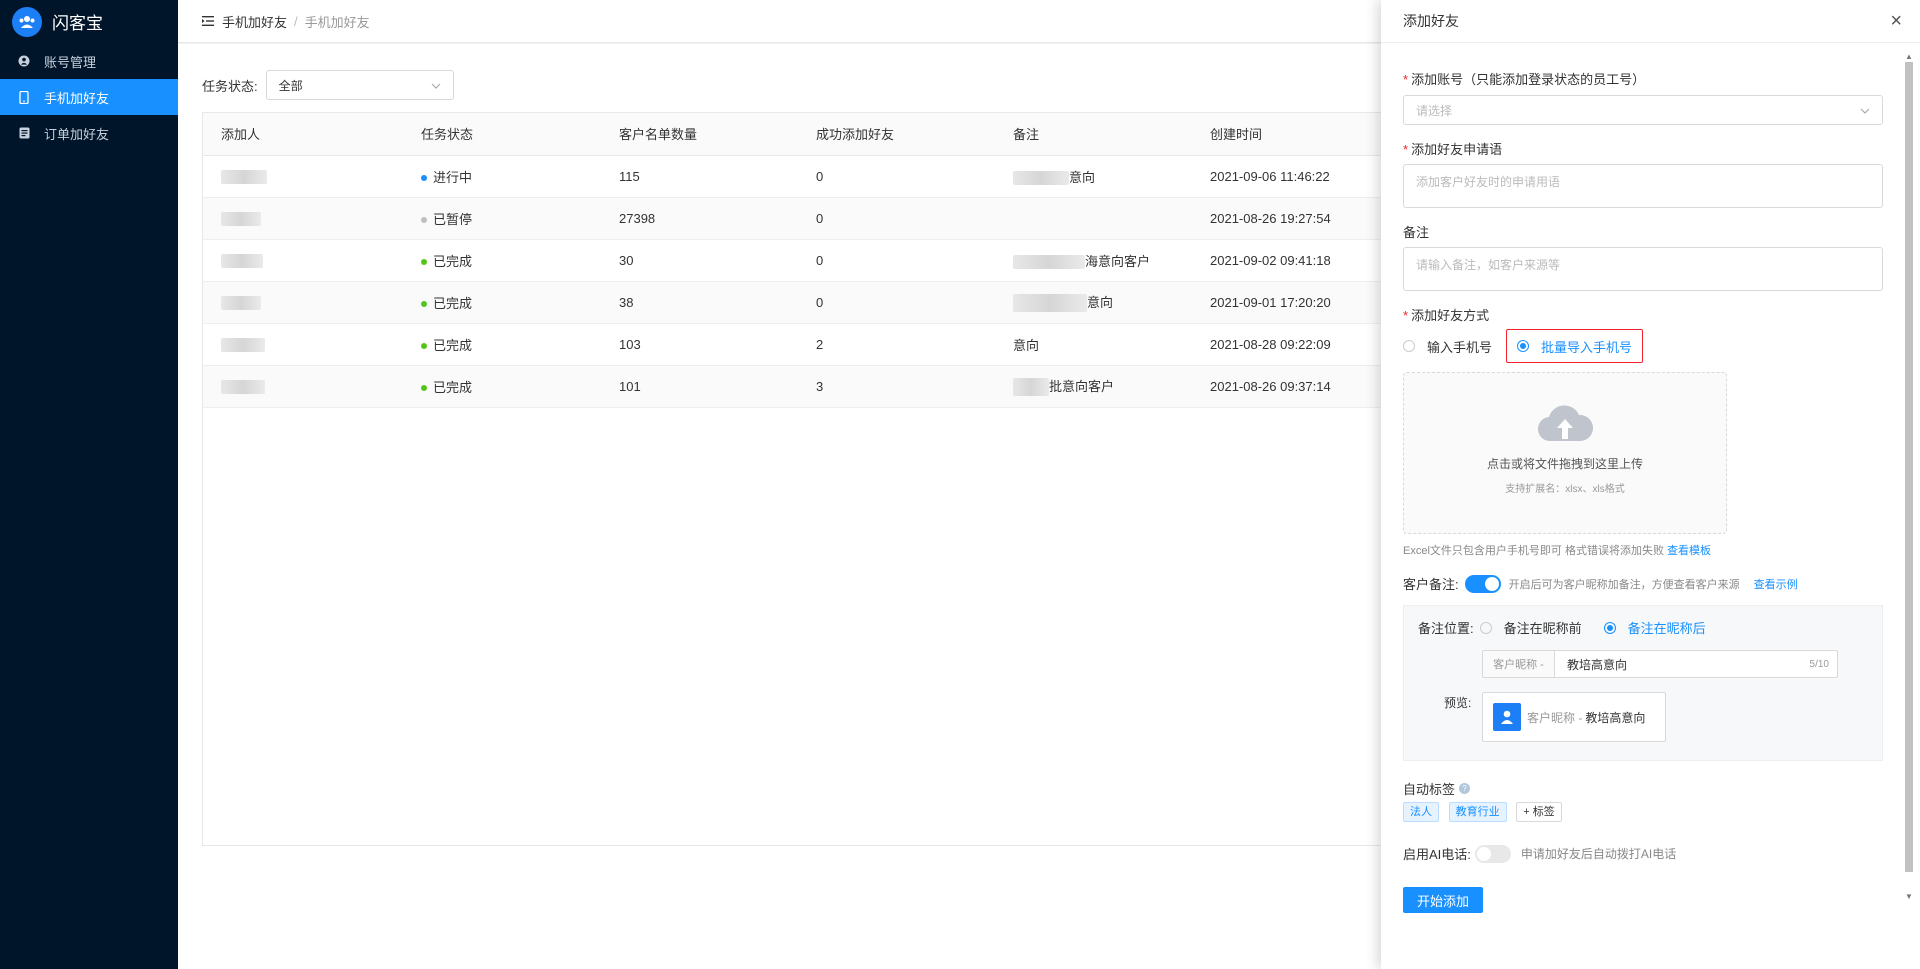 This screenshot has width=1920, height=969. I want to click on greeting-textarea: 添加客户好友时的申请用语, so click(1643, 186).